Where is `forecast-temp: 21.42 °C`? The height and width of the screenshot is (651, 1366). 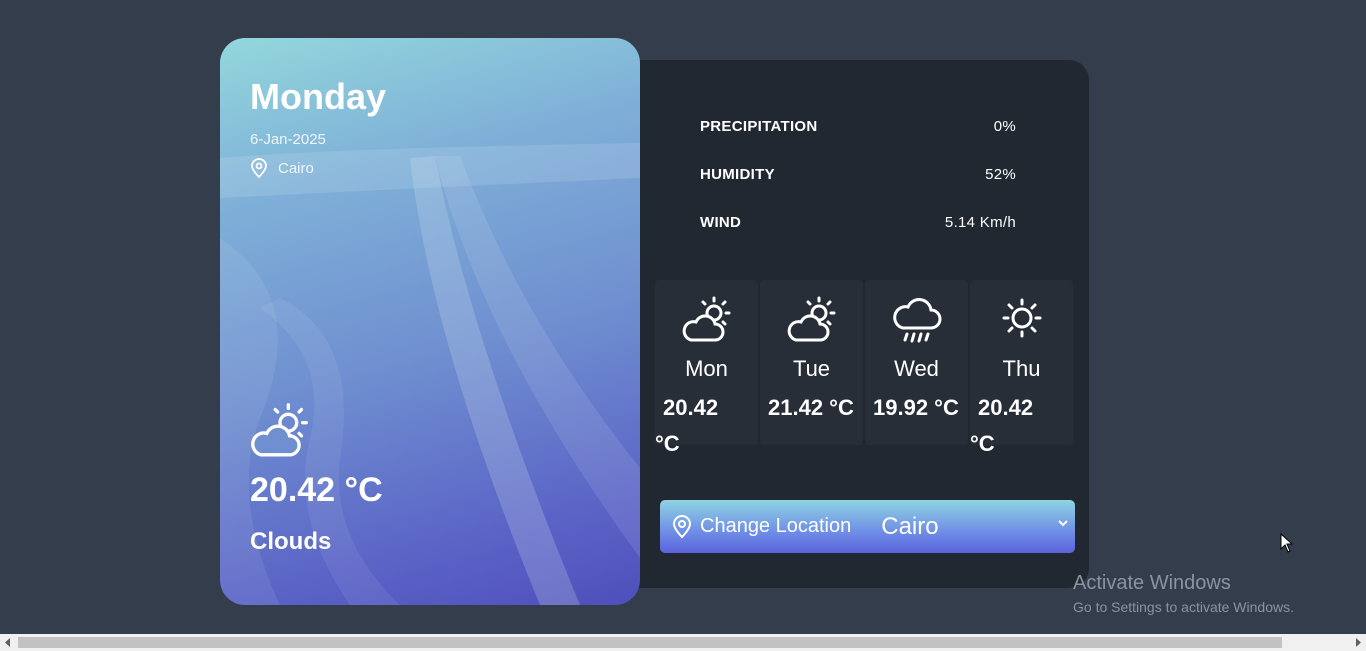
forecast-temp: 21.42 °C is located at coordinates (811, 407).